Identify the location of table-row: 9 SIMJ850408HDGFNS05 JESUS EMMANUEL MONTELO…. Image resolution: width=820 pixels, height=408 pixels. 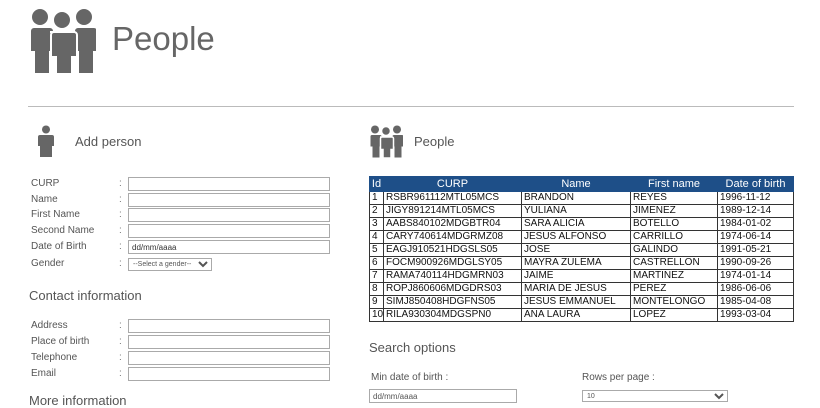
(581, 302).